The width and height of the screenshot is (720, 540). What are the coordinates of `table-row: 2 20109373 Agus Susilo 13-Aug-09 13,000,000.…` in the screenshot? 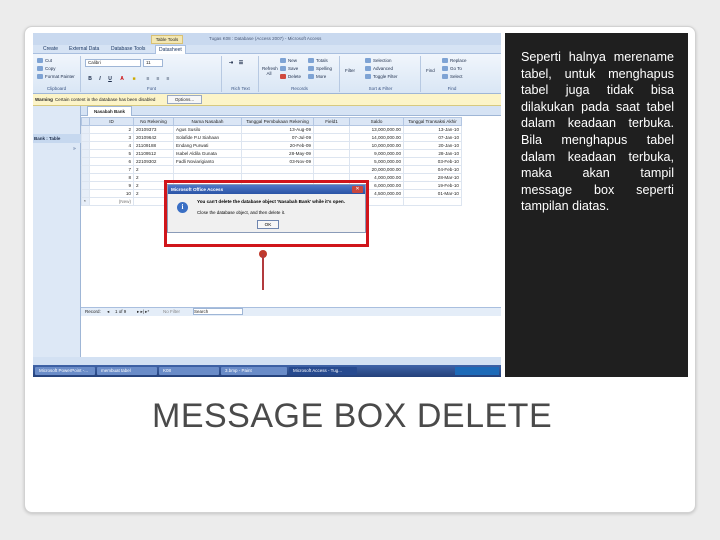 It's located at (271, 129).